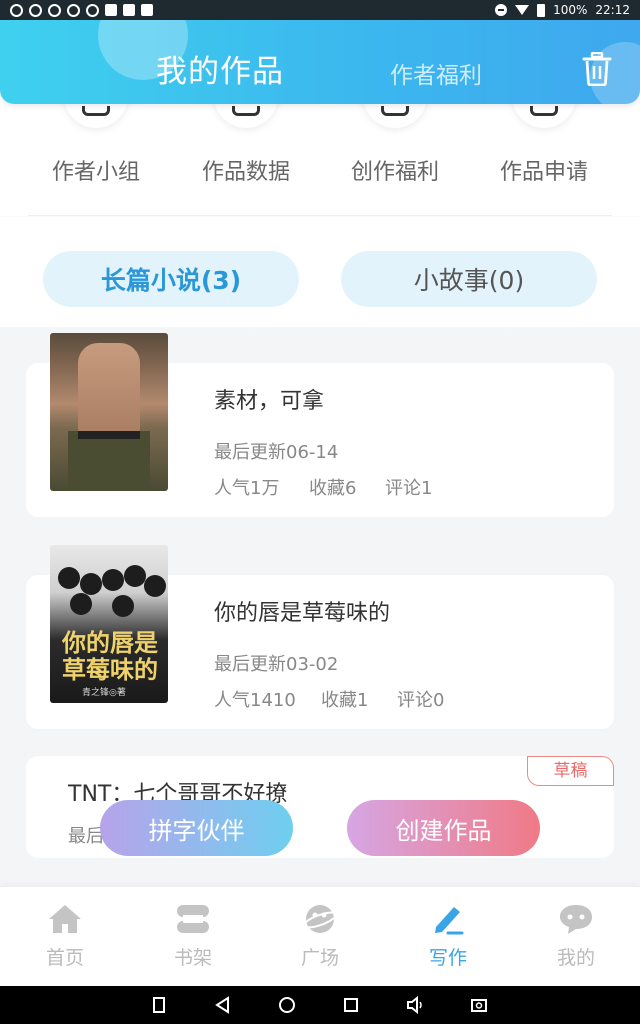 Image resolution: width=640 pixels, height=1024 pixels. What do you see at coordinates (65, 919) in the screenshot?
I see `home-icon` at bounding box center [65, 919].